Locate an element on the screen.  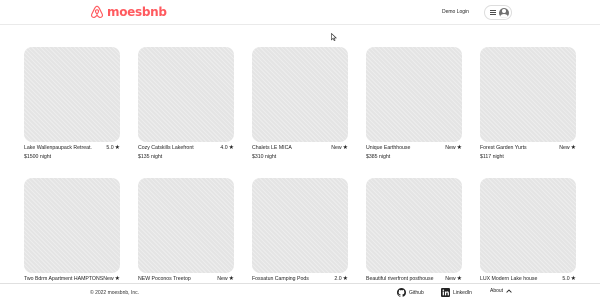
listing-card: Beautiful riverfront posthouse New ★ is located at coordinates (414, 230).